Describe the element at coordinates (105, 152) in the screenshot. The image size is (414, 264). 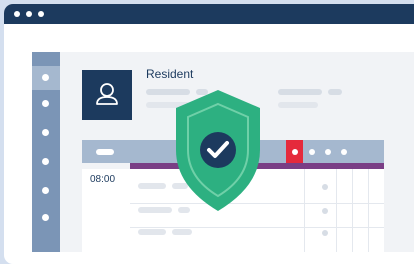
I see `schedule-tab` at that location.